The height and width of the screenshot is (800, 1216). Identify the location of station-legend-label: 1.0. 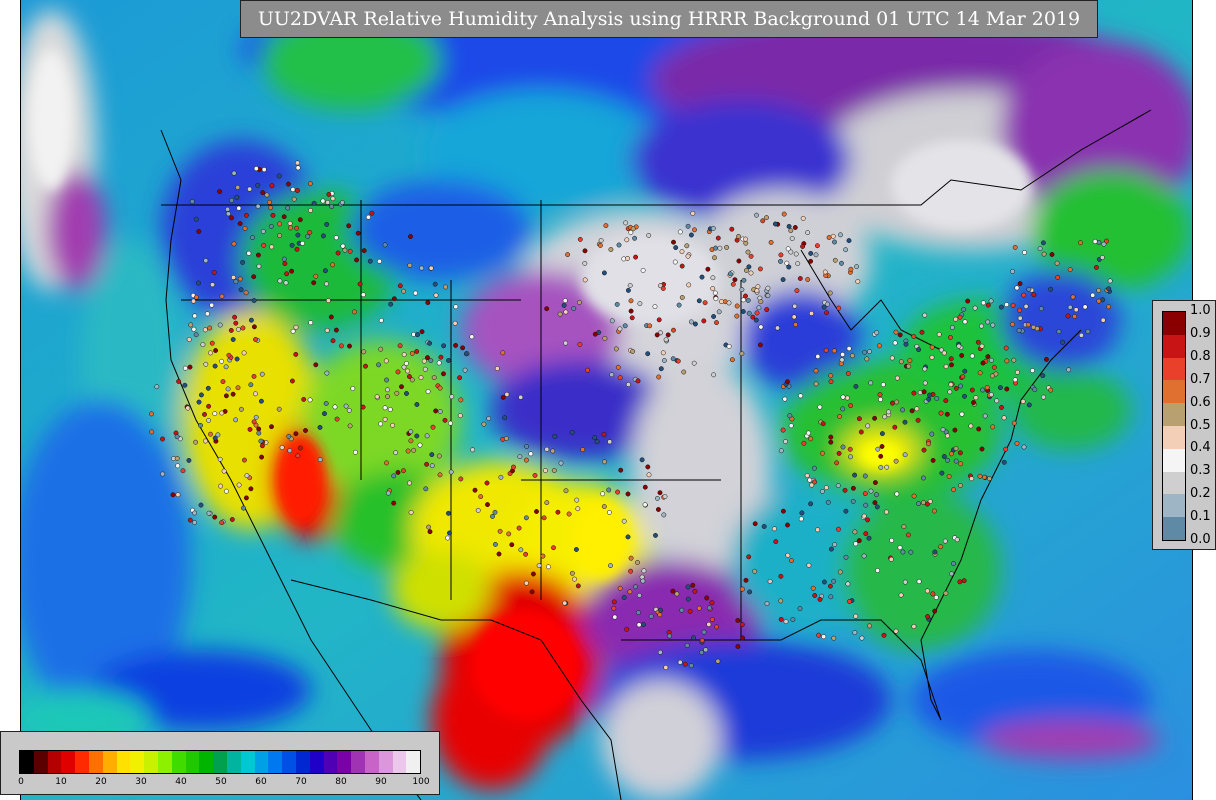
(1200, 310).